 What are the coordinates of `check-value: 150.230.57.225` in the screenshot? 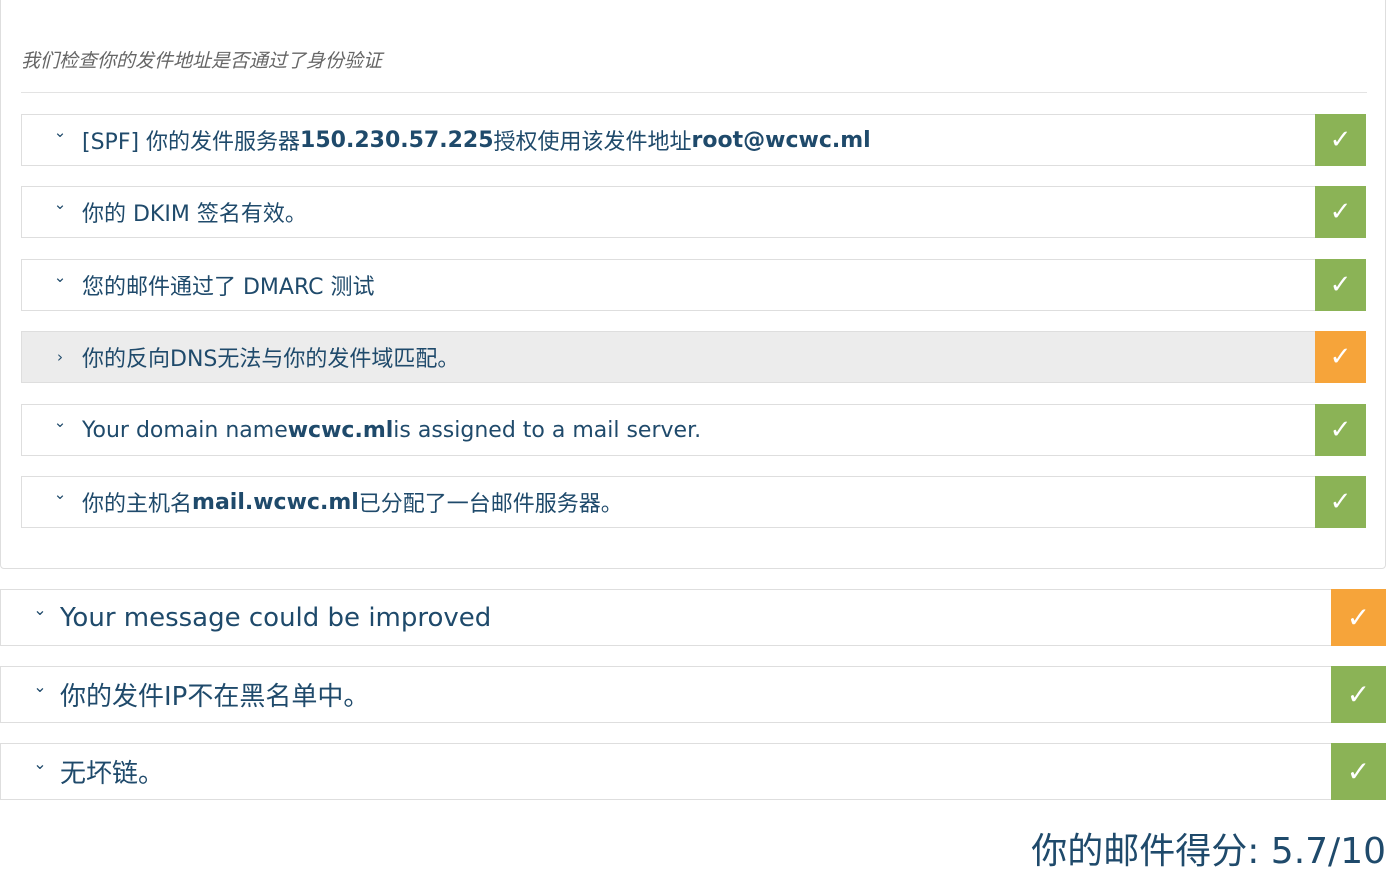 It's located at (397, 140).